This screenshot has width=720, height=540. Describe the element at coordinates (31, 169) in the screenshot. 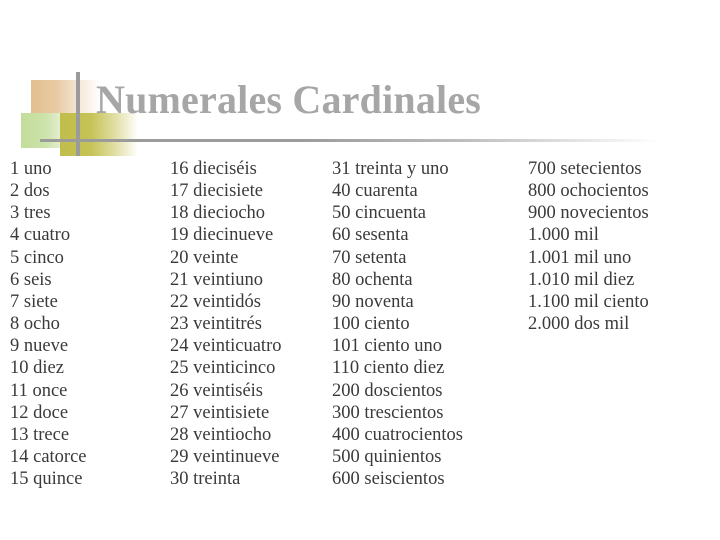

I see `numeral-entry: 1 uno` at that location.